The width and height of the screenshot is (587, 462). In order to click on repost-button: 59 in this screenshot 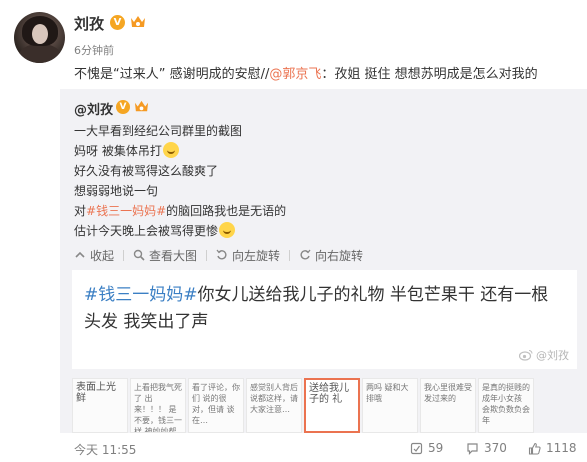, I will do `click(426, 448)`.